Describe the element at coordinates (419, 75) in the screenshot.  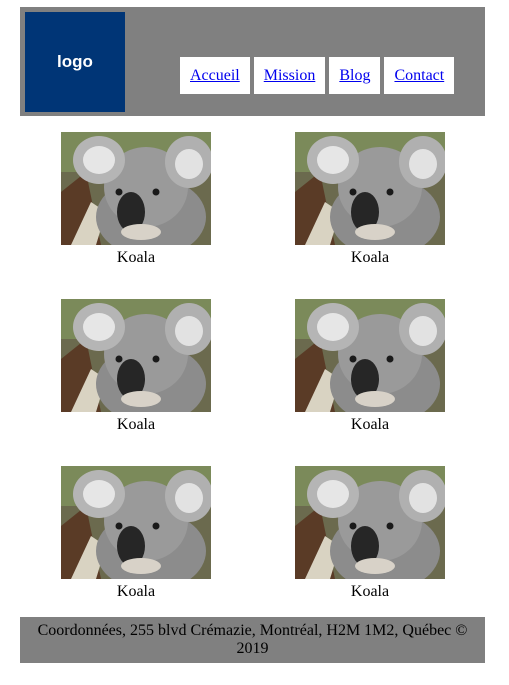
I see `nav-link-contact: Contact` at that location.